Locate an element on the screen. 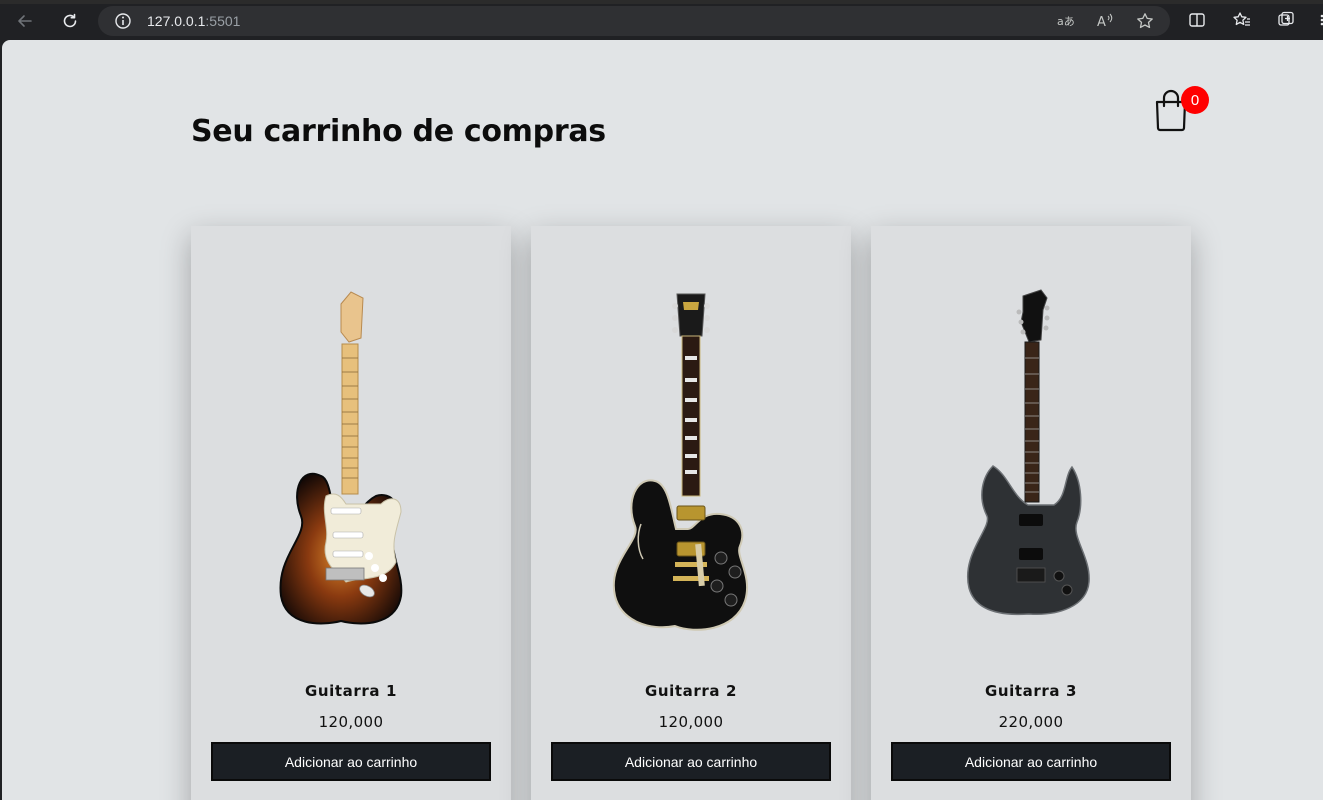 Image resolution: width=1323 pixels, height=800 pixels. favorite-star-icon is located at coordinates (1145, 21).